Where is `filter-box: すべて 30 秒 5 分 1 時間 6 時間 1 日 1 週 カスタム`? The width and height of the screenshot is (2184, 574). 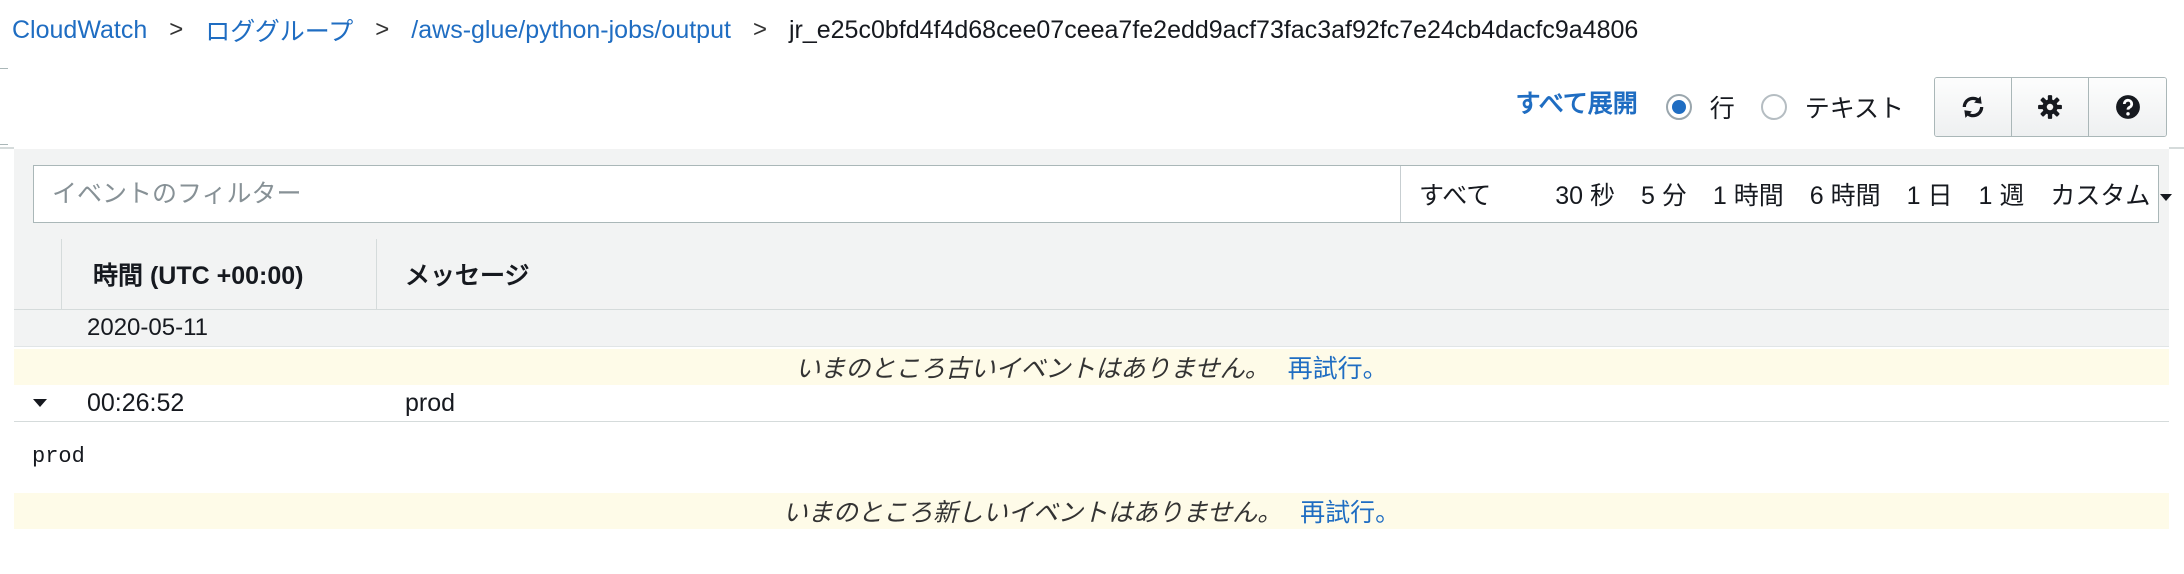 filter-box: すべて 30 秒 5 分 1 時間 6 時間 1 日 1 週 カスタム is located at coordinates (1103, 194).